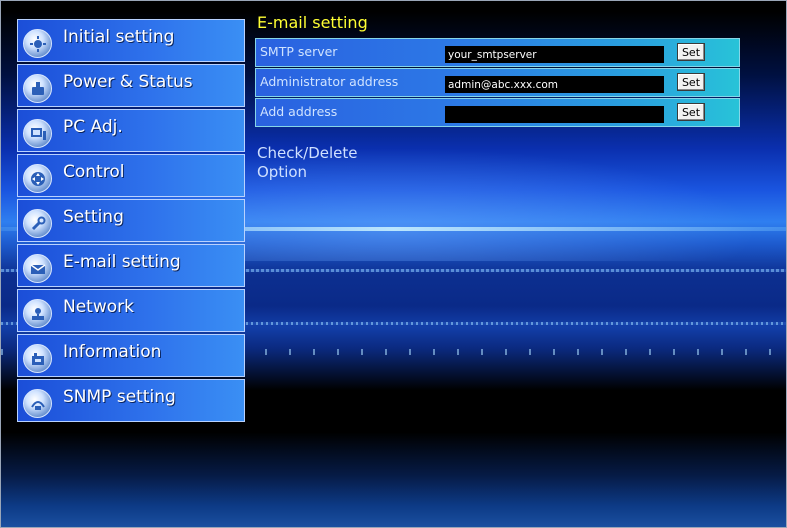  What do you see at coordinates (112, 352) in the screenshot?
I see `sidebar-item-label: Information` at bounding box center [112, 352].